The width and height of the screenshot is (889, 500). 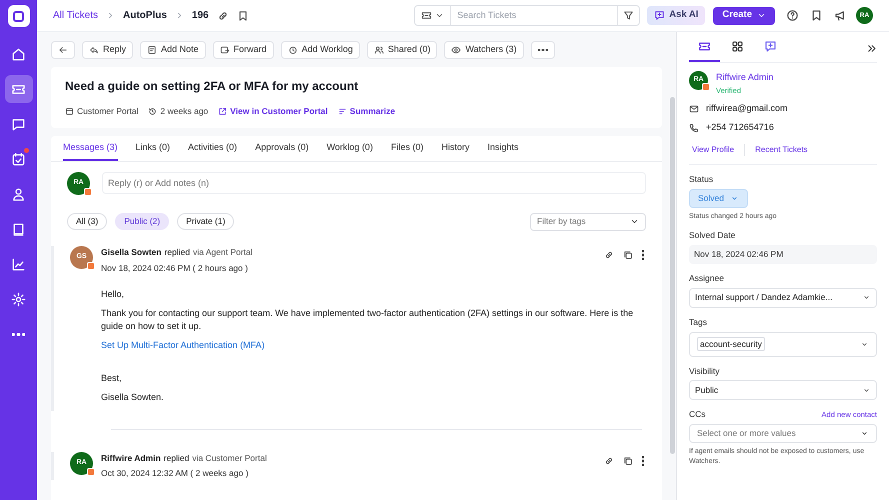 I want to click on tag-filter-dropdown: Filter by tags, so click(x=588, y=221).